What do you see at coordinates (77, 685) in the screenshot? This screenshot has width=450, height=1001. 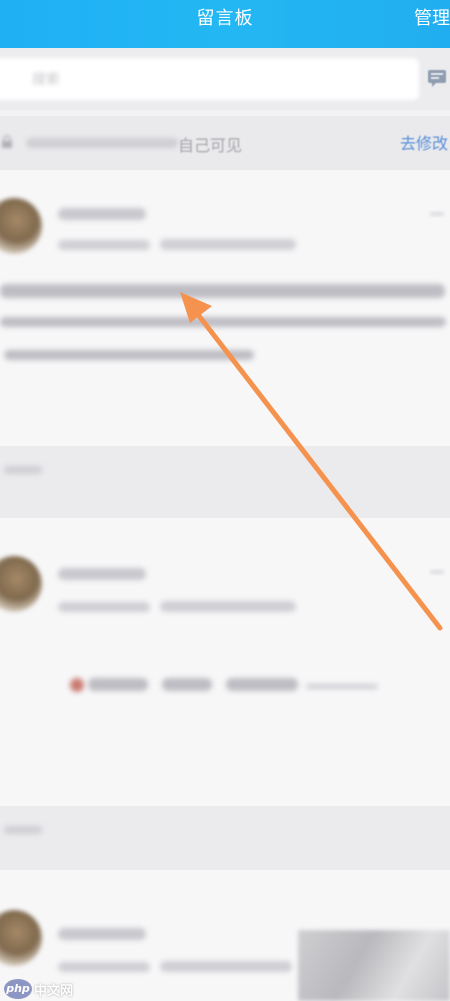 I see `emoji-icon` at bounding box center [77, 685].